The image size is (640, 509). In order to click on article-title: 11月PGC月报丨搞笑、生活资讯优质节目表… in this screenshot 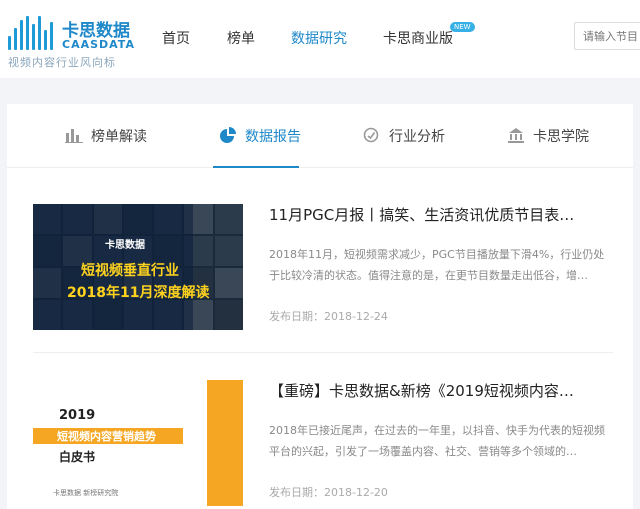, I will do `click(441, 214)`.